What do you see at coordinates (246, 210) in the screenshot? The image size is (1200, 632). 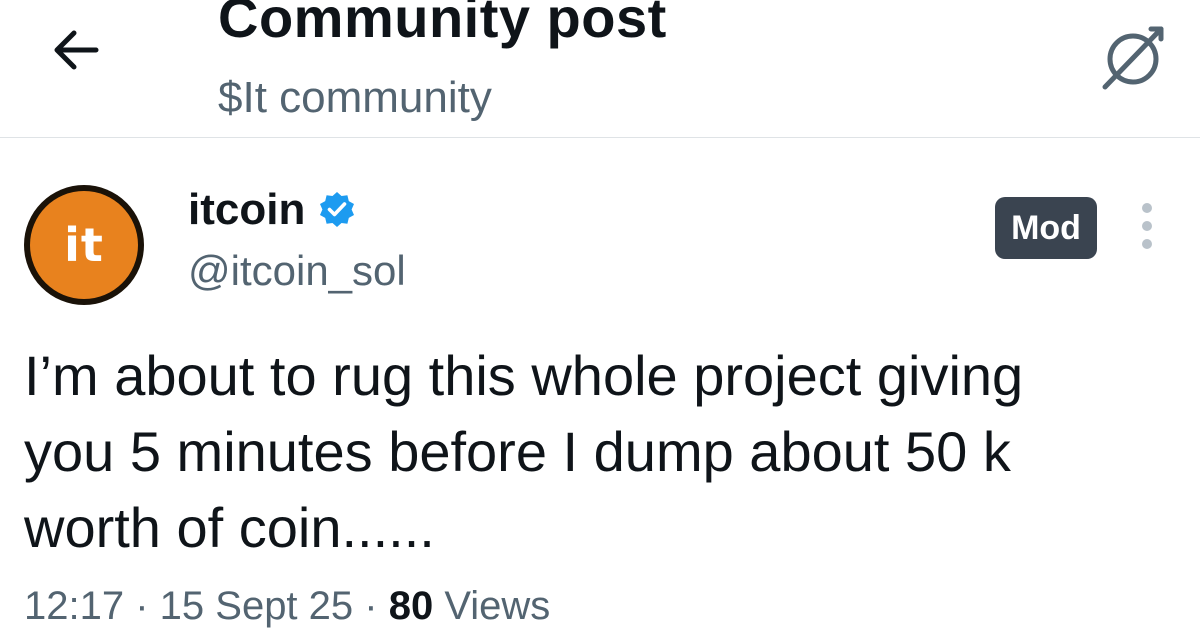 I see `author-display-name: itcoin` at bounding box center [246, 210].